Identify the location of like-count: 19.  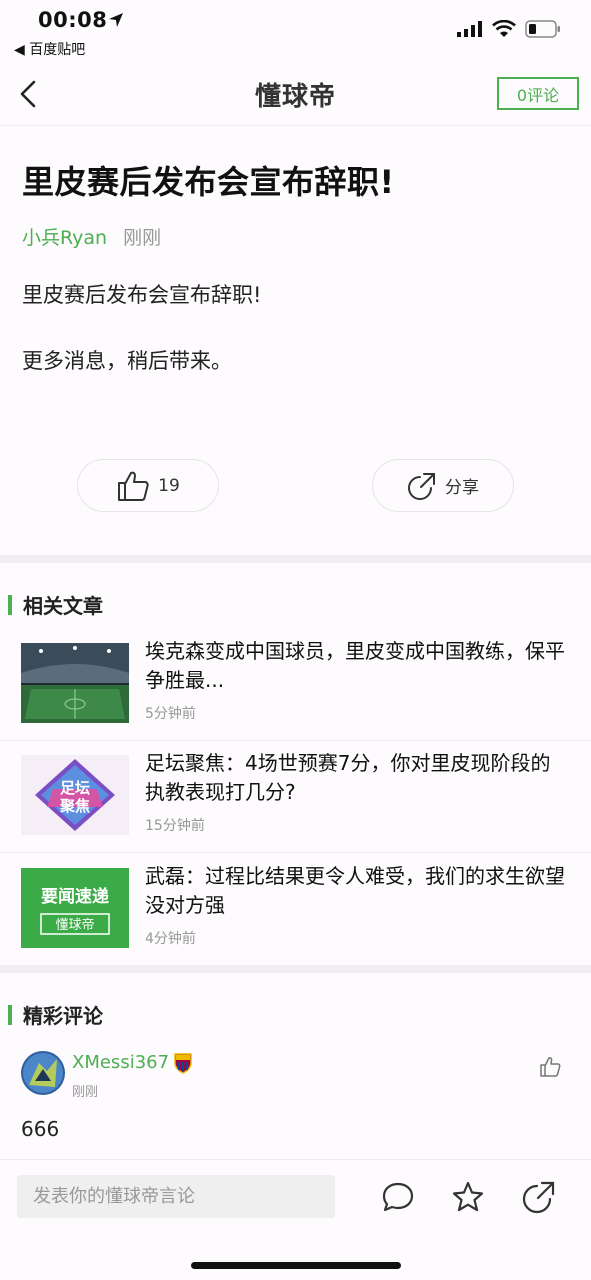
(169, 485).